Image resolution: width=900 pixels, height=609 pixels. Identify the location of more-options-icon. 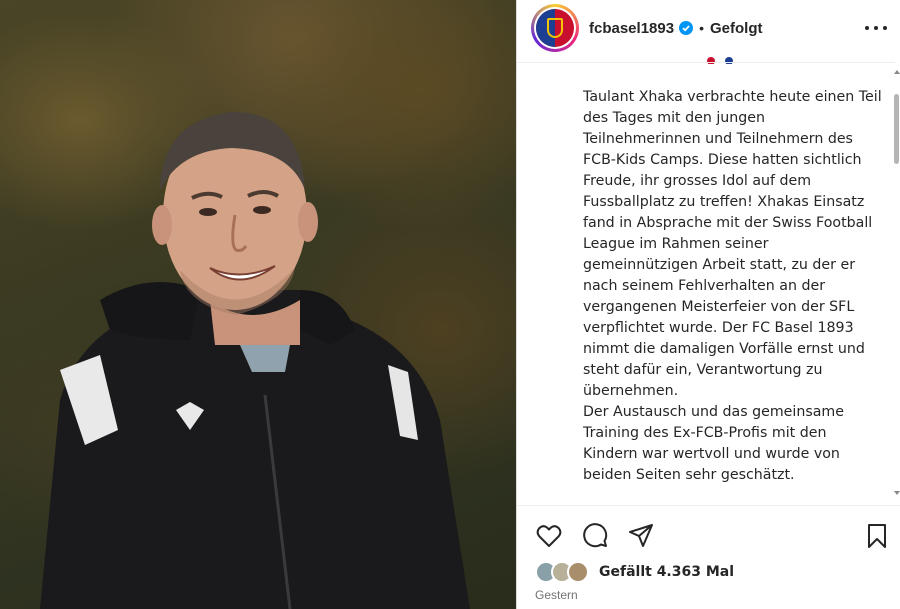
(876, 28).